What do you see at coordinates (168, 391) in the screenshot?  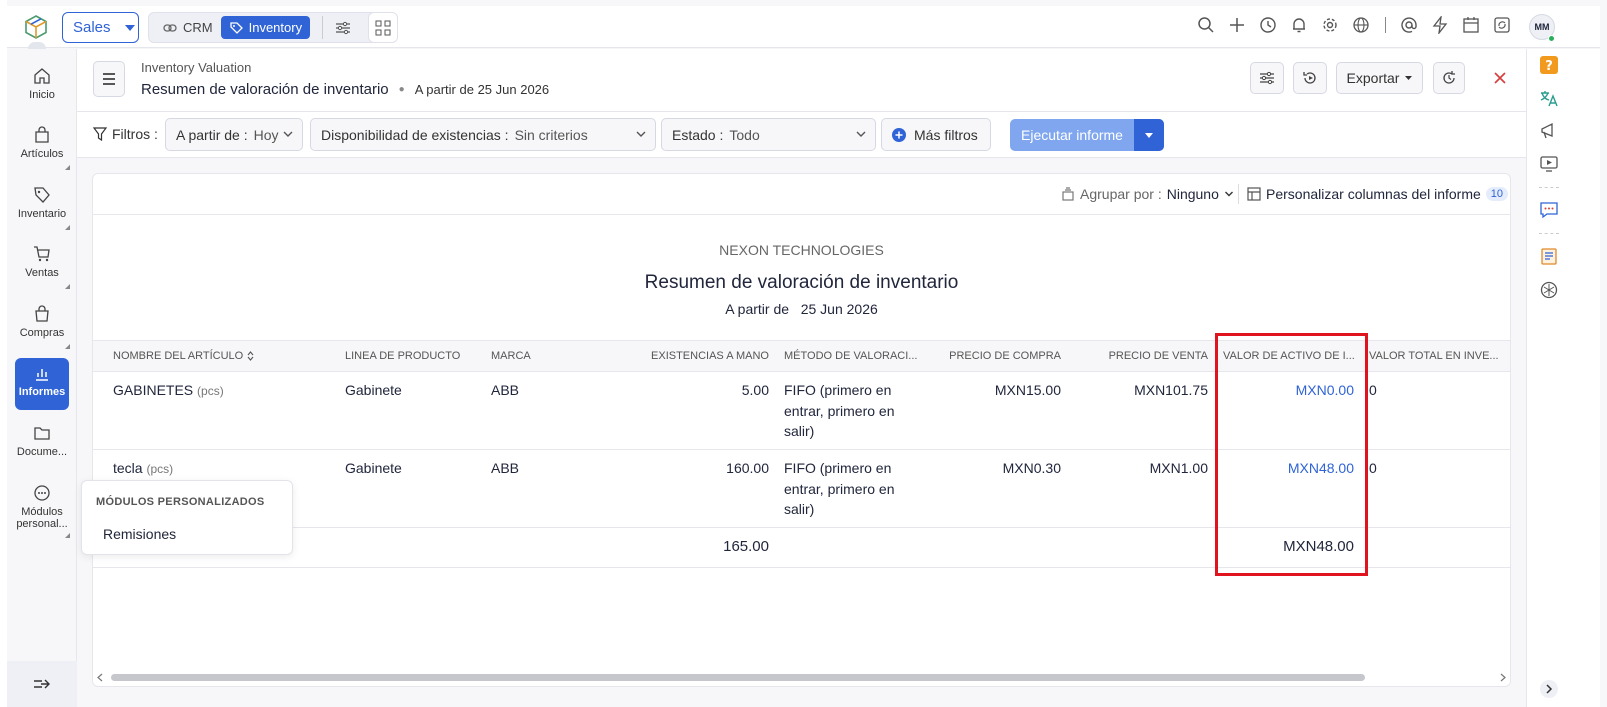 I see `item-name-cell: GABINETES (pcs)` at bounding box center [168, 391].